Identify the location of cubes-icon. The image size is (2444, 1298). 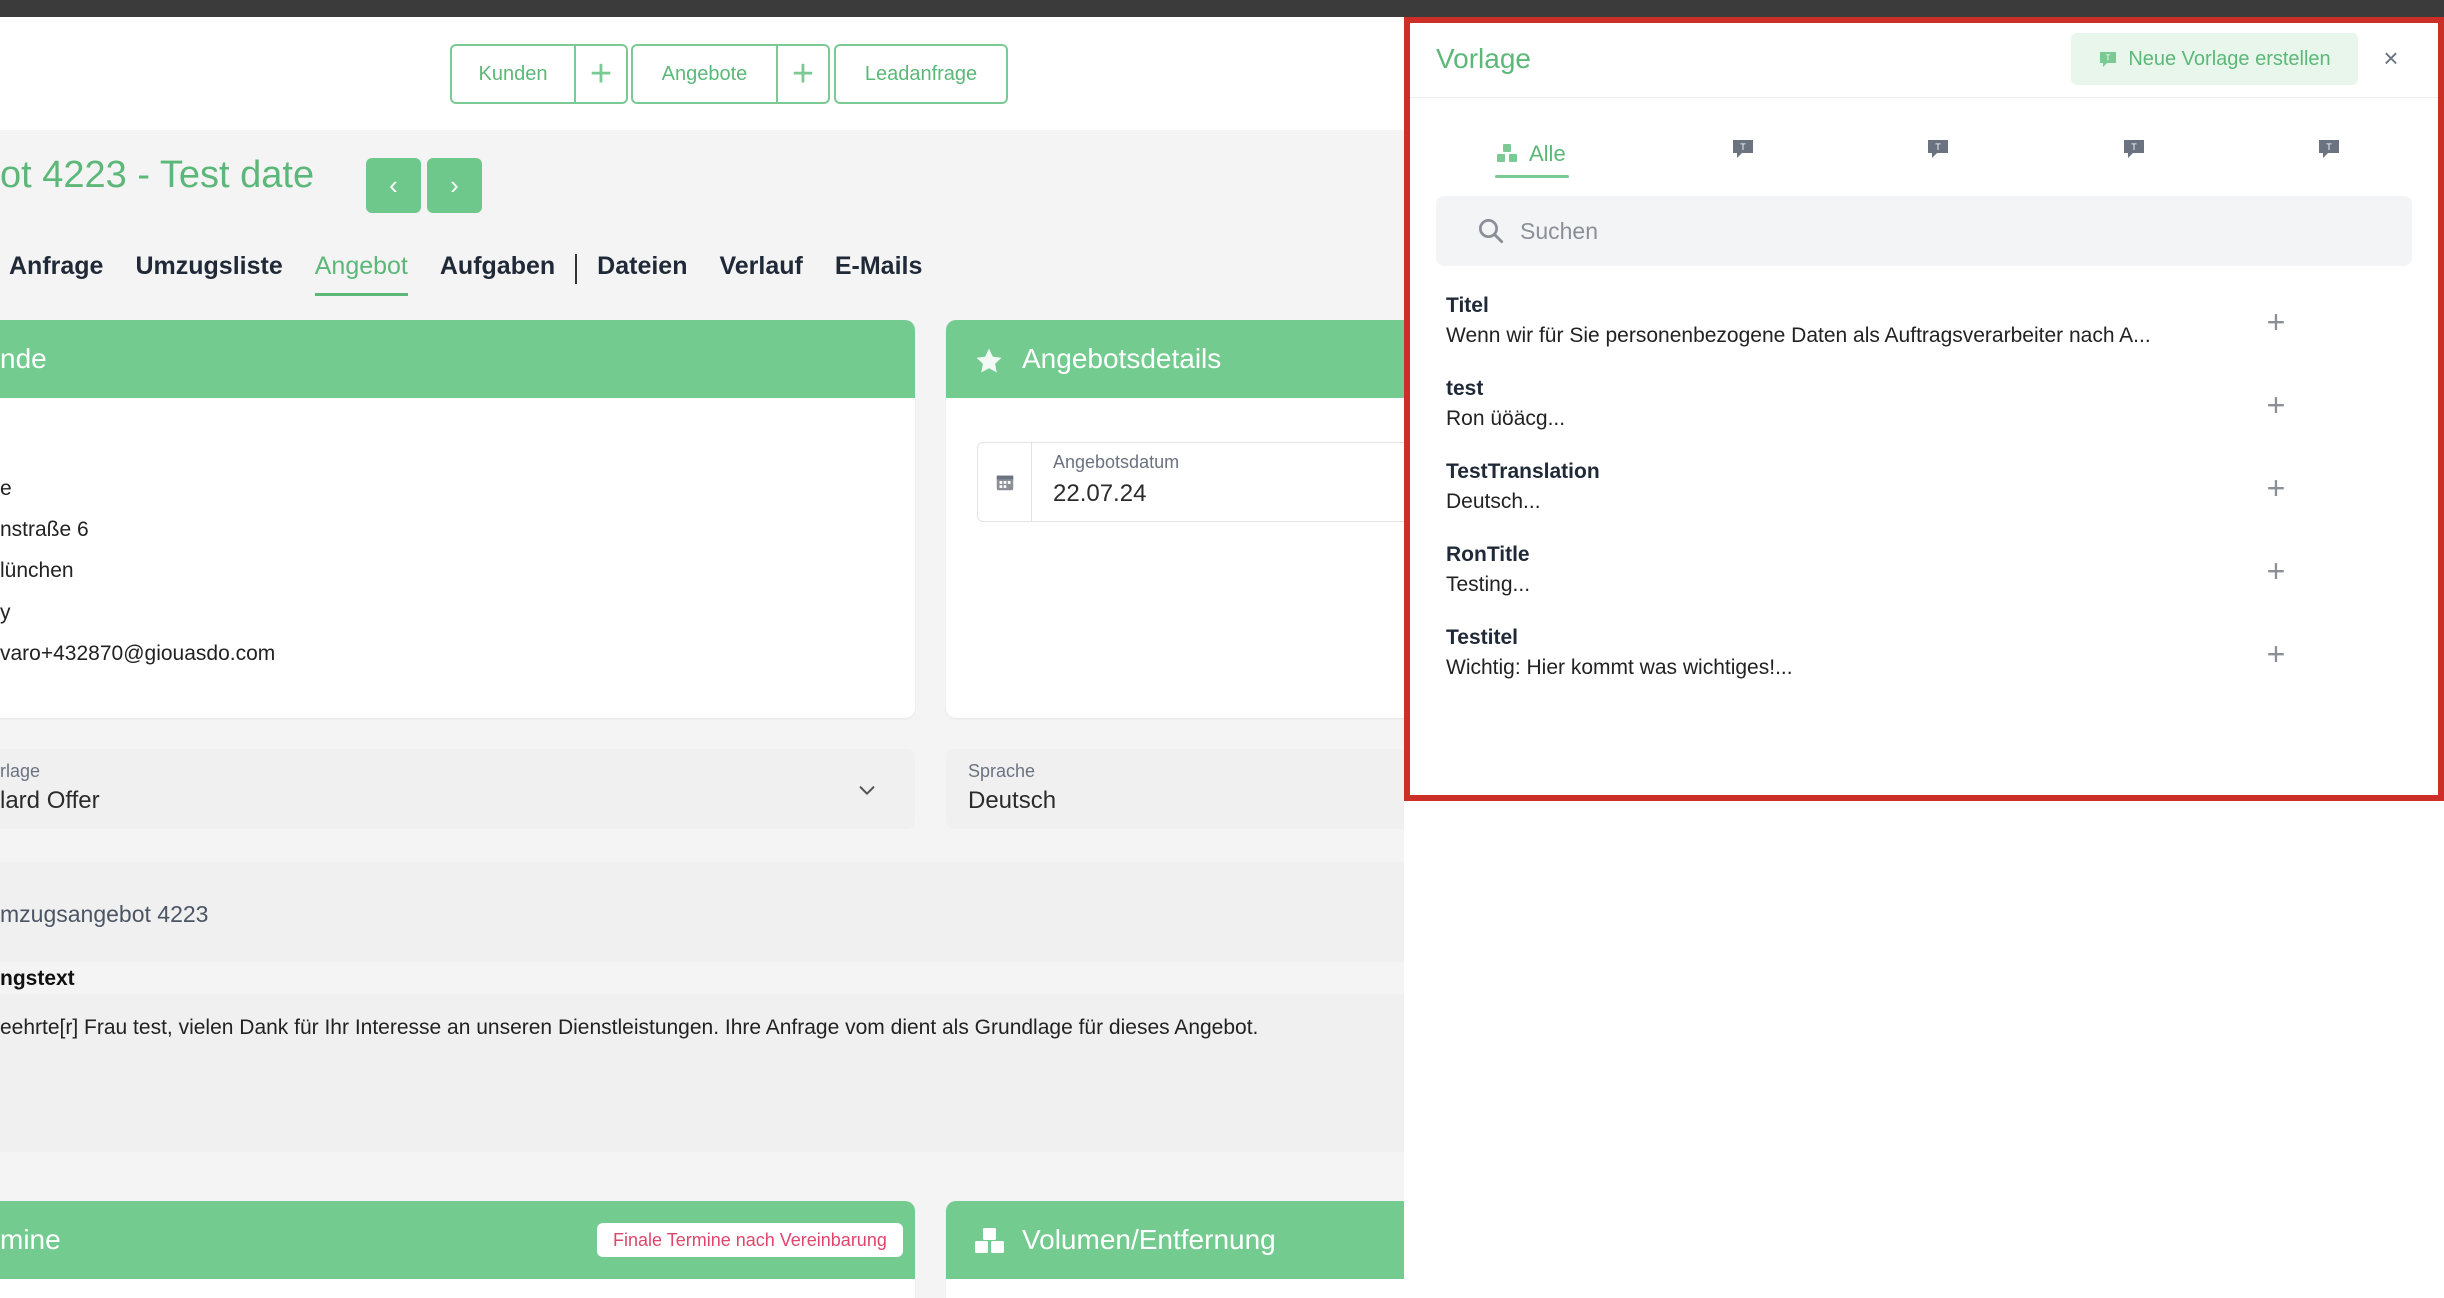
(1507, 153).